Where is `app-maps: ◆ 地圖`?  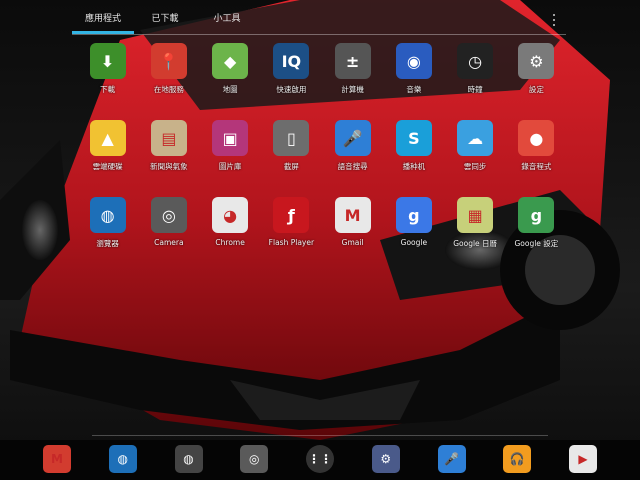 app-maps: ◆ 地圖 is located at coordinates (230, 81).